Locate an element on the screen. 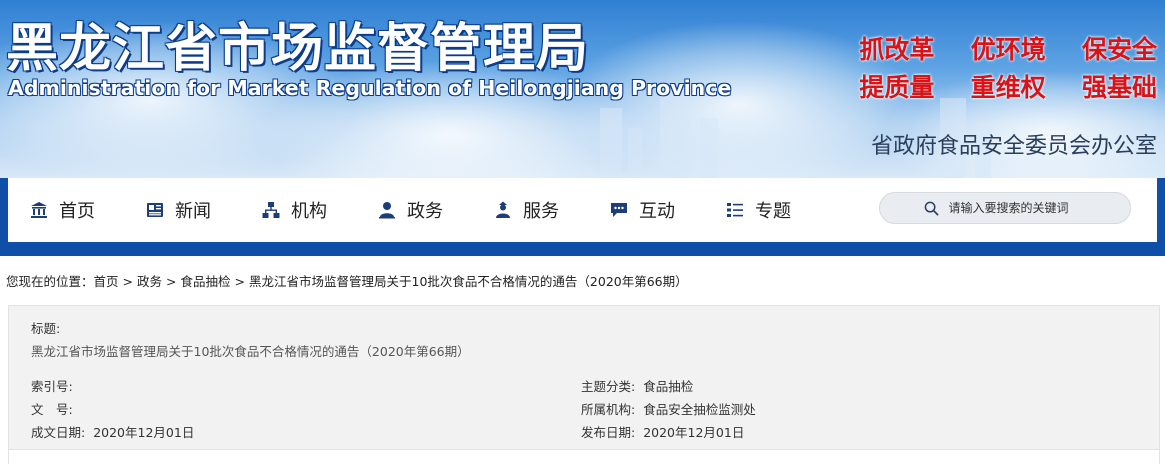  nav-label: 互动 is located at coordinates (657, 211).